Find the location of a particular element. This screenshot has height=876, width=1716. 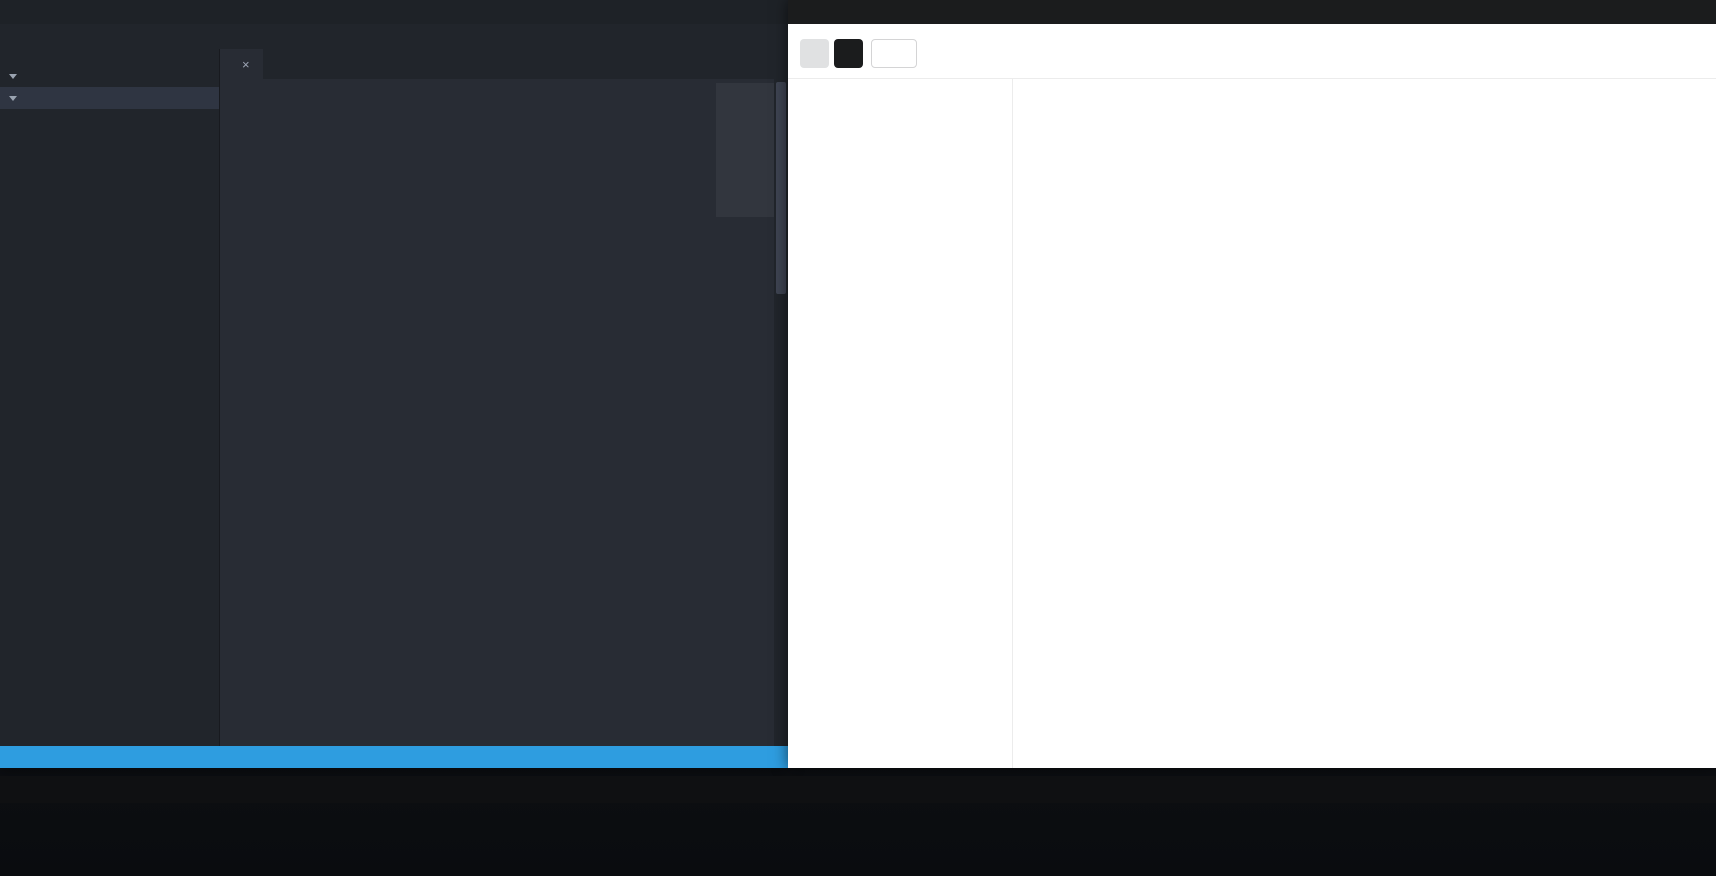

workspace-section is located at coordinates (109, 98).